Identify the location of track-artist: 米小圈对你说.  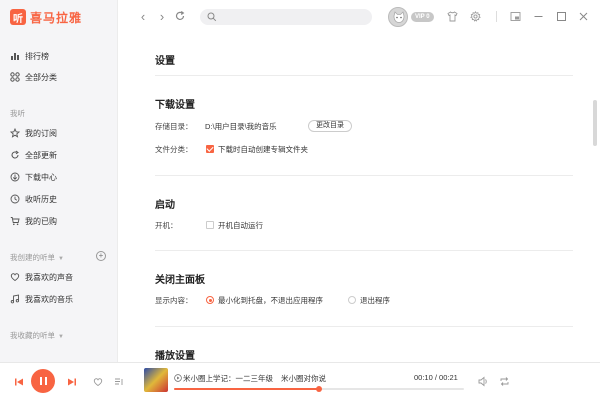
(303, 378).